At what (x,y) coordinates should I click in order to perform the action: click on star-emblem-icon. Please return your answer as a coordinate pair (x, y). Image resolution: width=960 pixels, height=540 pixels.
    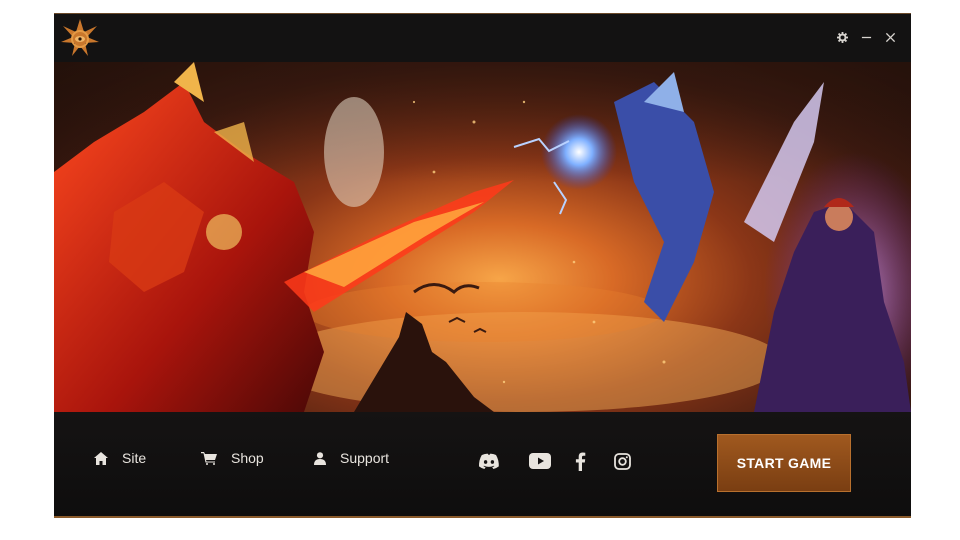
    Looking at the image, I should click on (80, 37).